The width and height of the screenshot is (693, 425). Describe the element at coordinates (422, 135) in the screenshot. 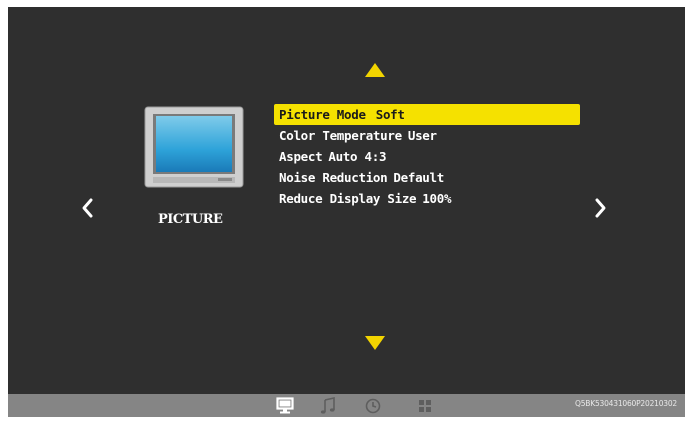

I see `menu-item-value: User` at that location.